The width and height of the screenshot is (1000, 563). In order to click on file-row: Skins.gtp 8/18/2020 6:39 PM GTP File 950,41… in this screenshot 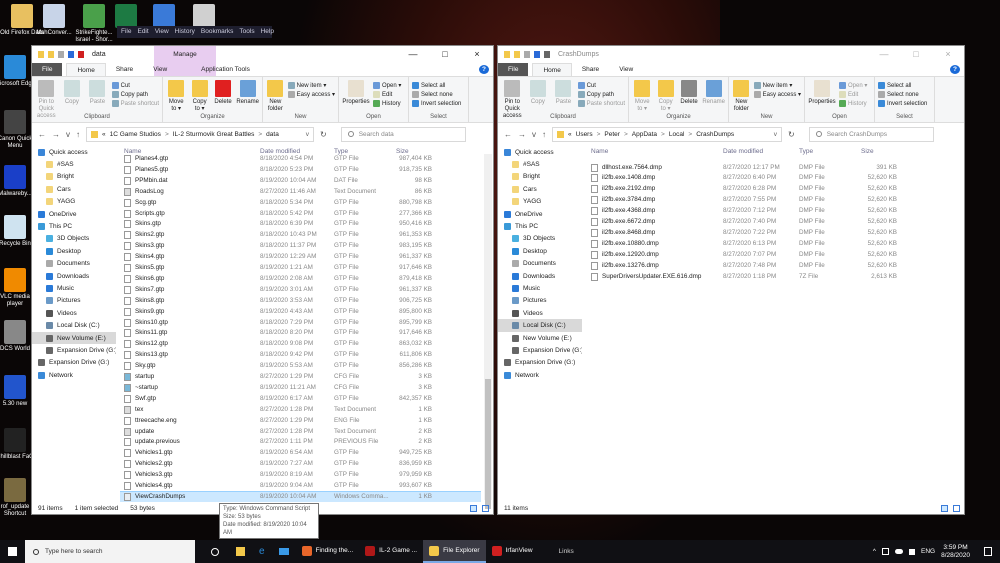, I will do `click(300, 224)`.